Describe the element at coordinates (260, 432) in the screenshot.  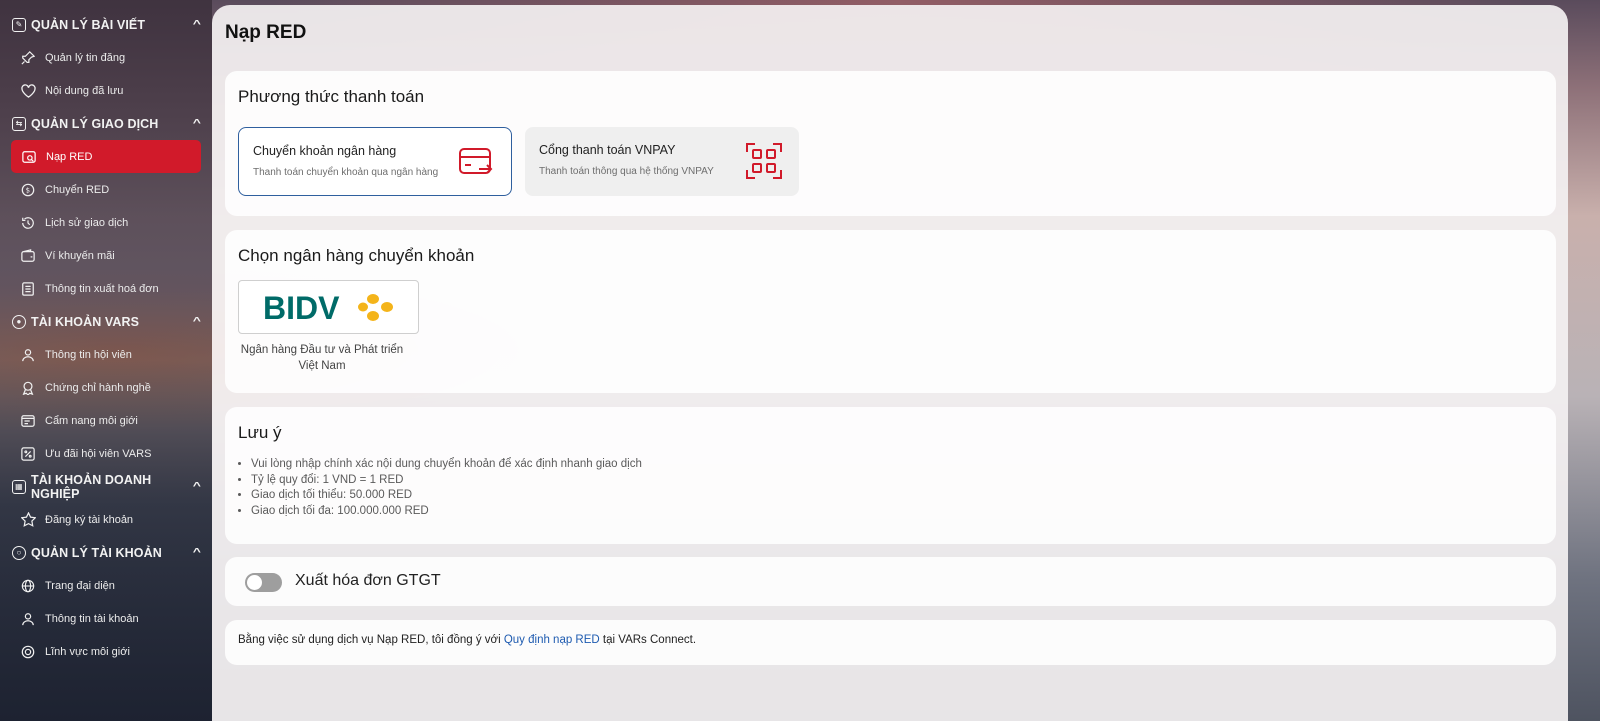
I see `notes-heading: Lưu ý` at that location.